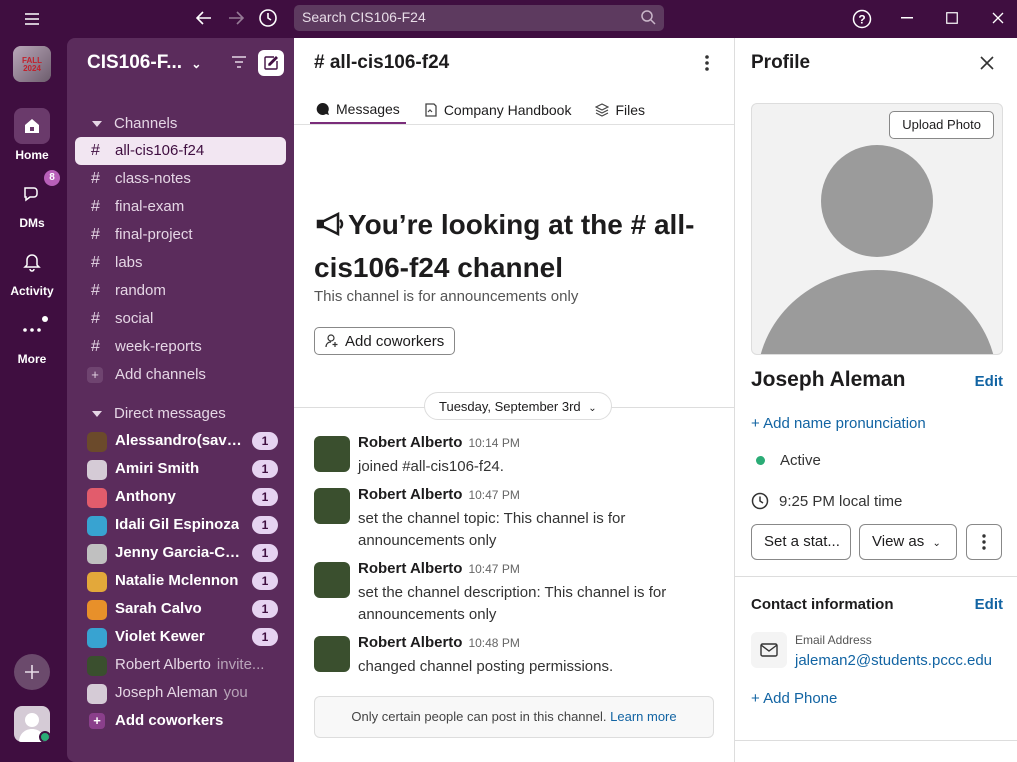  I want to click on search-input: Search CIS106-F24, so click(479, 18).